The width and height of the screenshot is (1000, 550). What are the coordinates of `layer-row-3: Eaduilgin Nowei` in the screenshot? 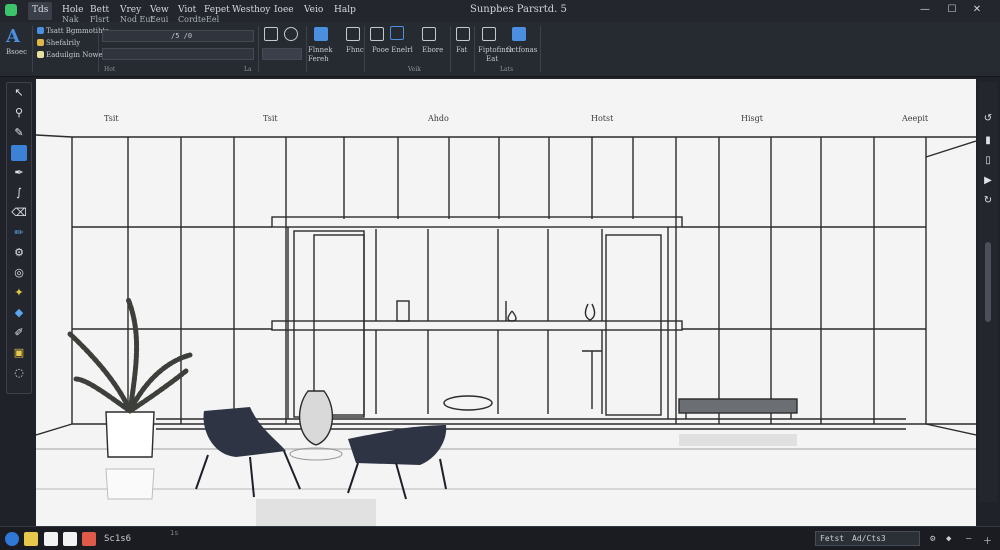 It's located at (75, 55).